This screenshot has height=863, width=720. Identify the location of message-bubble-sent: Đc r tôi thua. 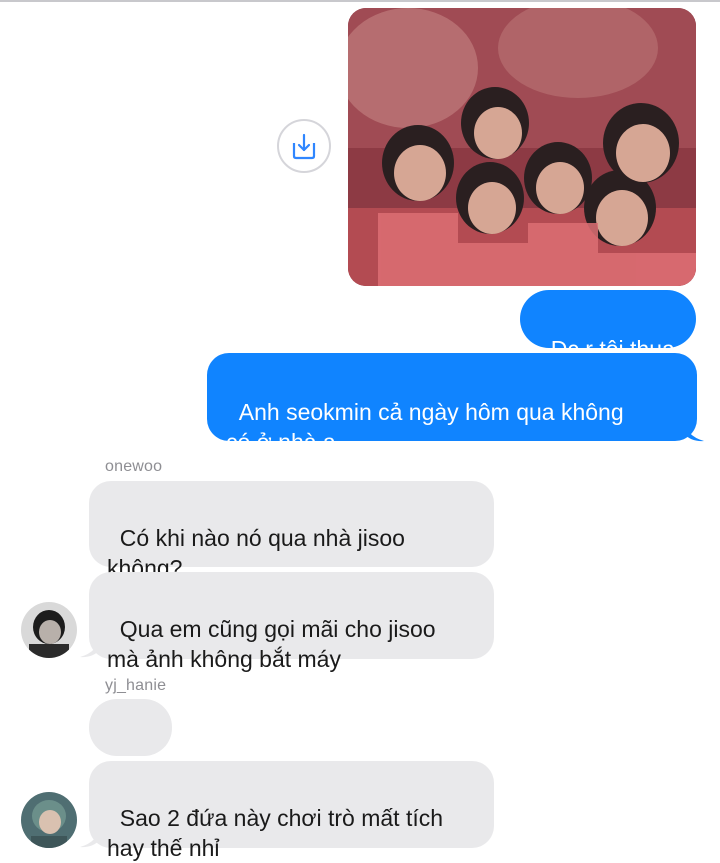
(608, 326).